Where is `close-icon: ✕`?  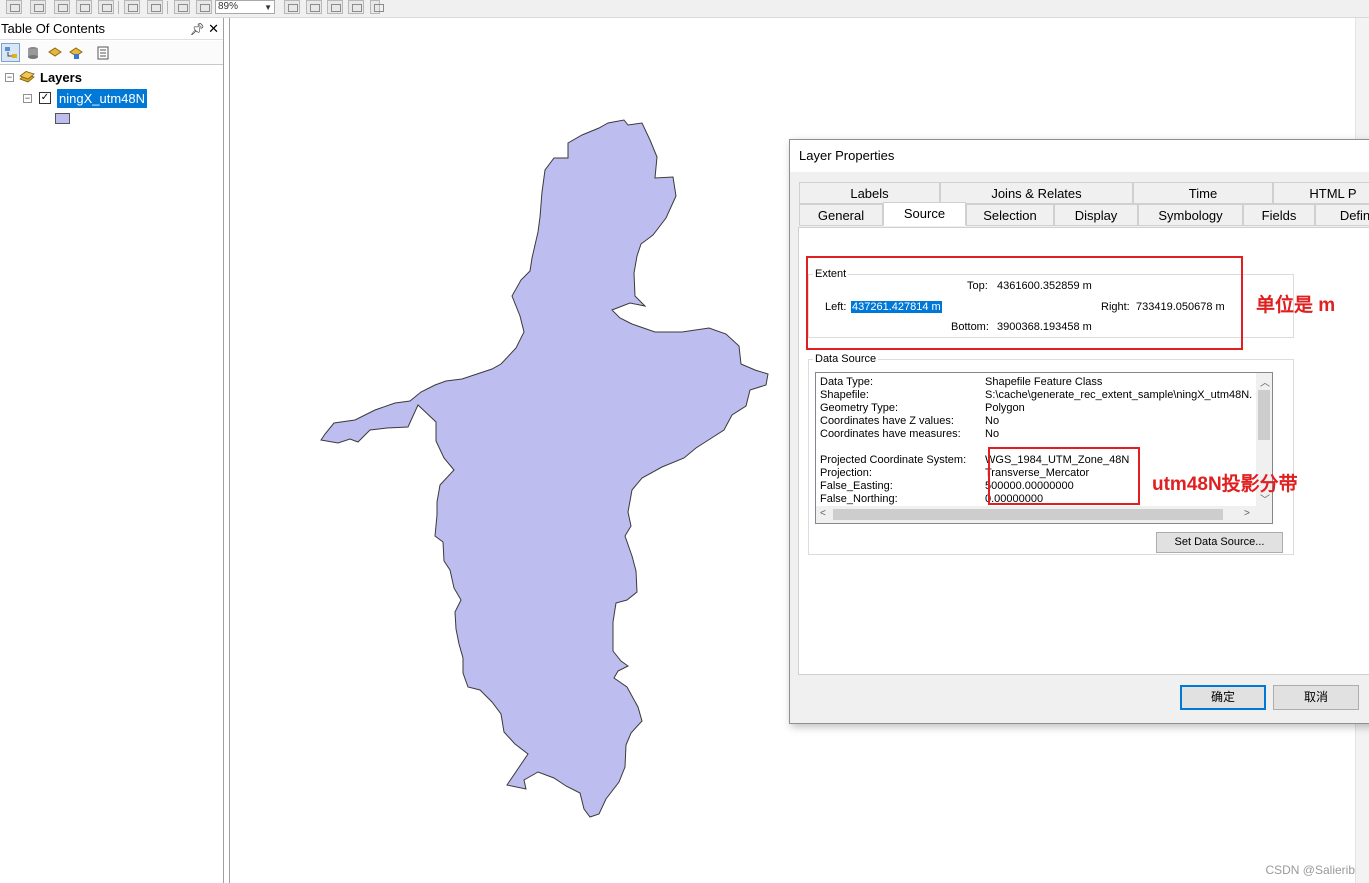 close-icon: ✕ is located at coordinates (213, 29).